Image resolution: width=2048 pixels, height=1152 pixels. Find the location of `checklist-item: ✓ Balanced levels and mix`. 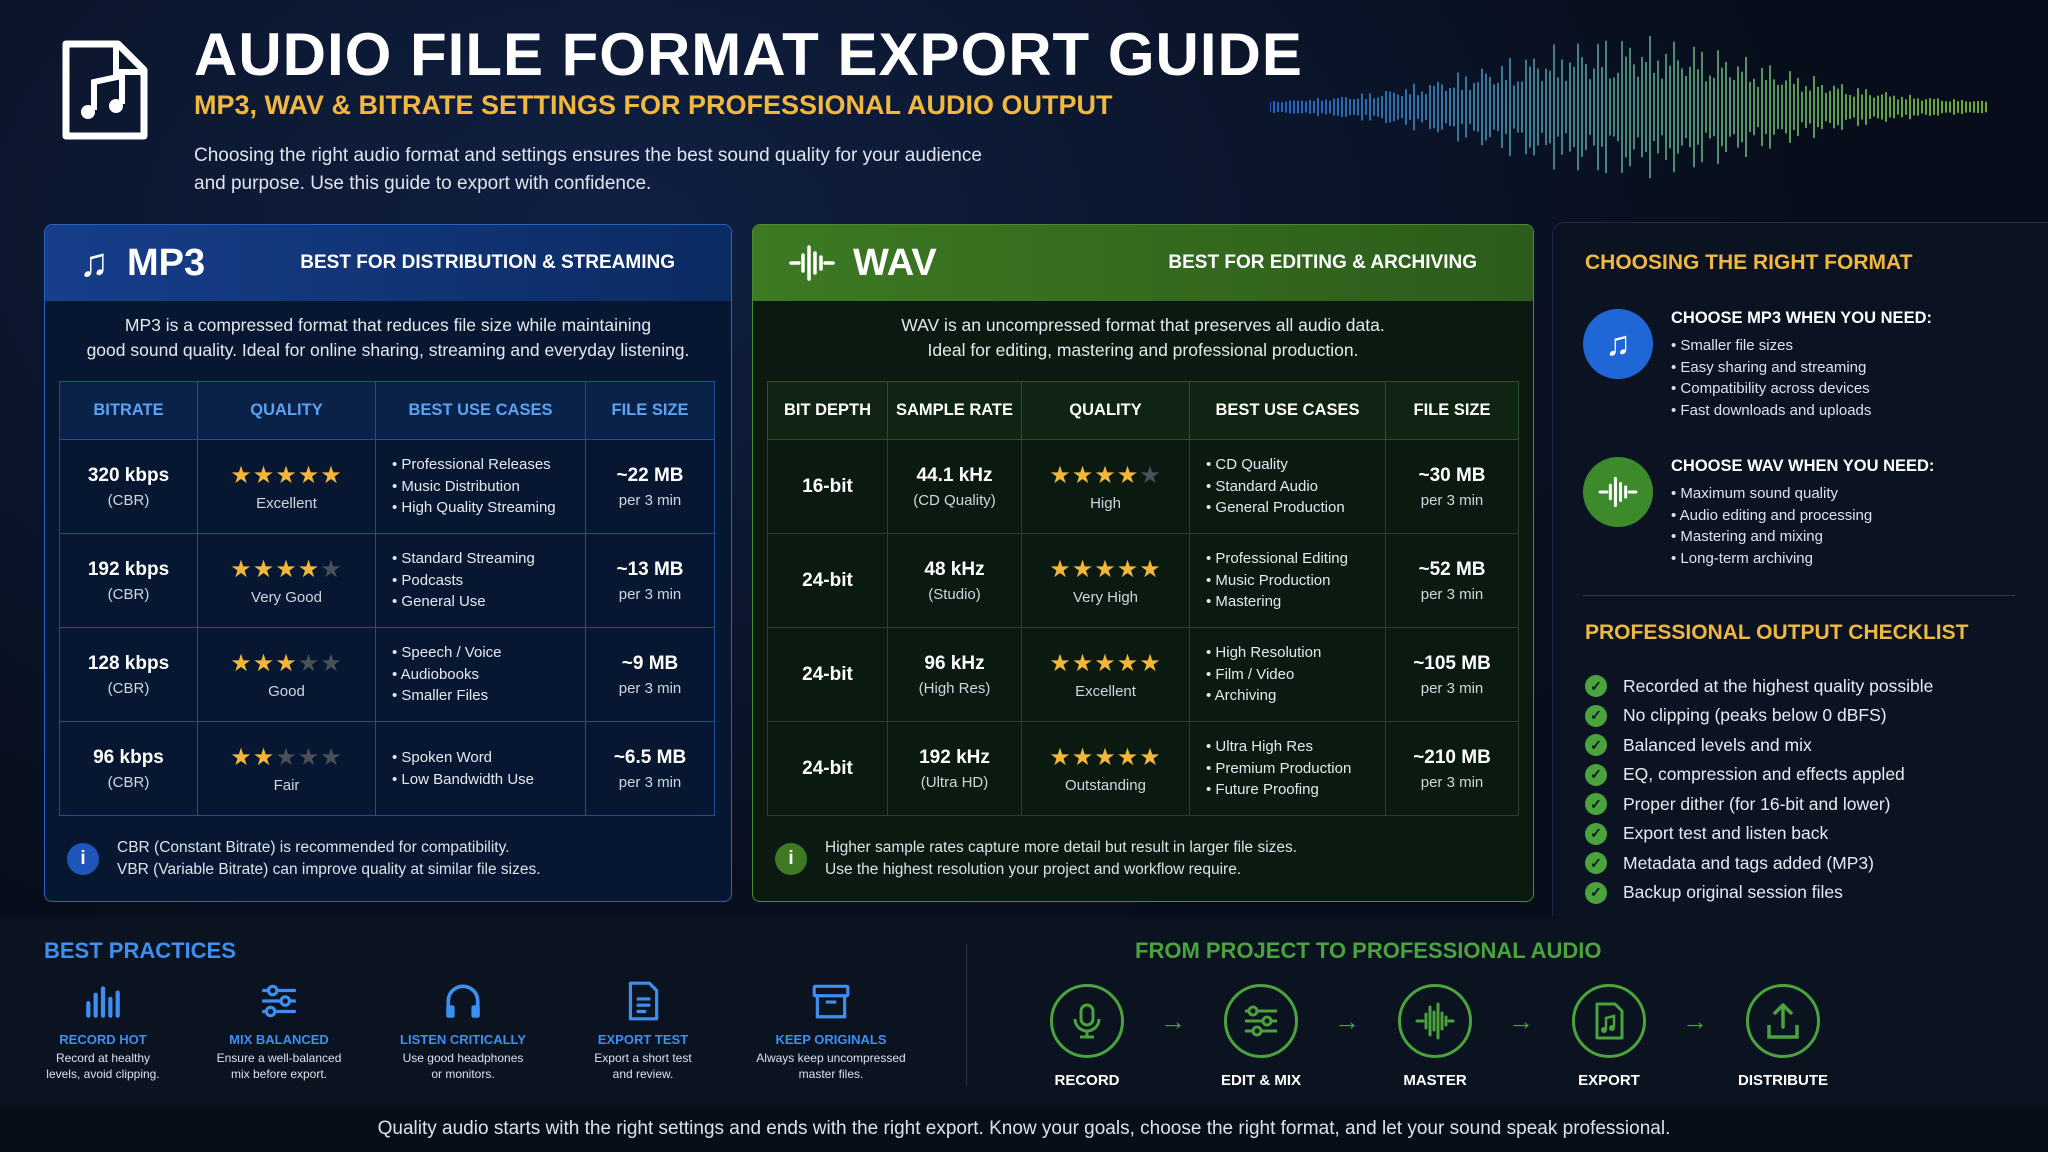

checklist-item: ✓ Balanced levels and mix is located at coordinates (1698, 745).